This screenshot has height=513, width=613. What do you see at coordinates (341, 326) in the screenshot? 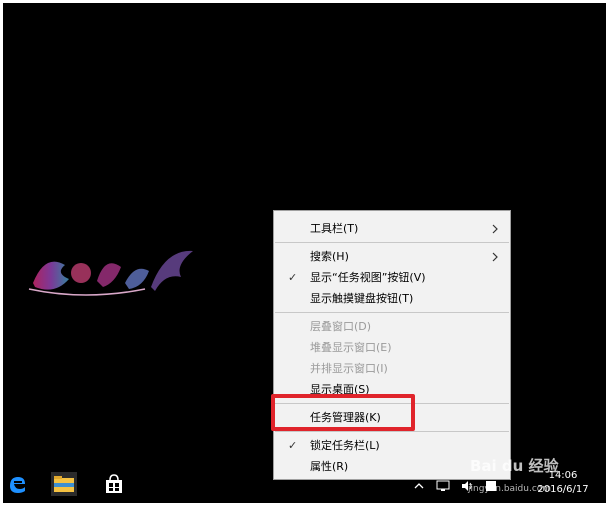
I see `menu-item-label: 层叠窗口(D)` at bounding box center [341, 326].